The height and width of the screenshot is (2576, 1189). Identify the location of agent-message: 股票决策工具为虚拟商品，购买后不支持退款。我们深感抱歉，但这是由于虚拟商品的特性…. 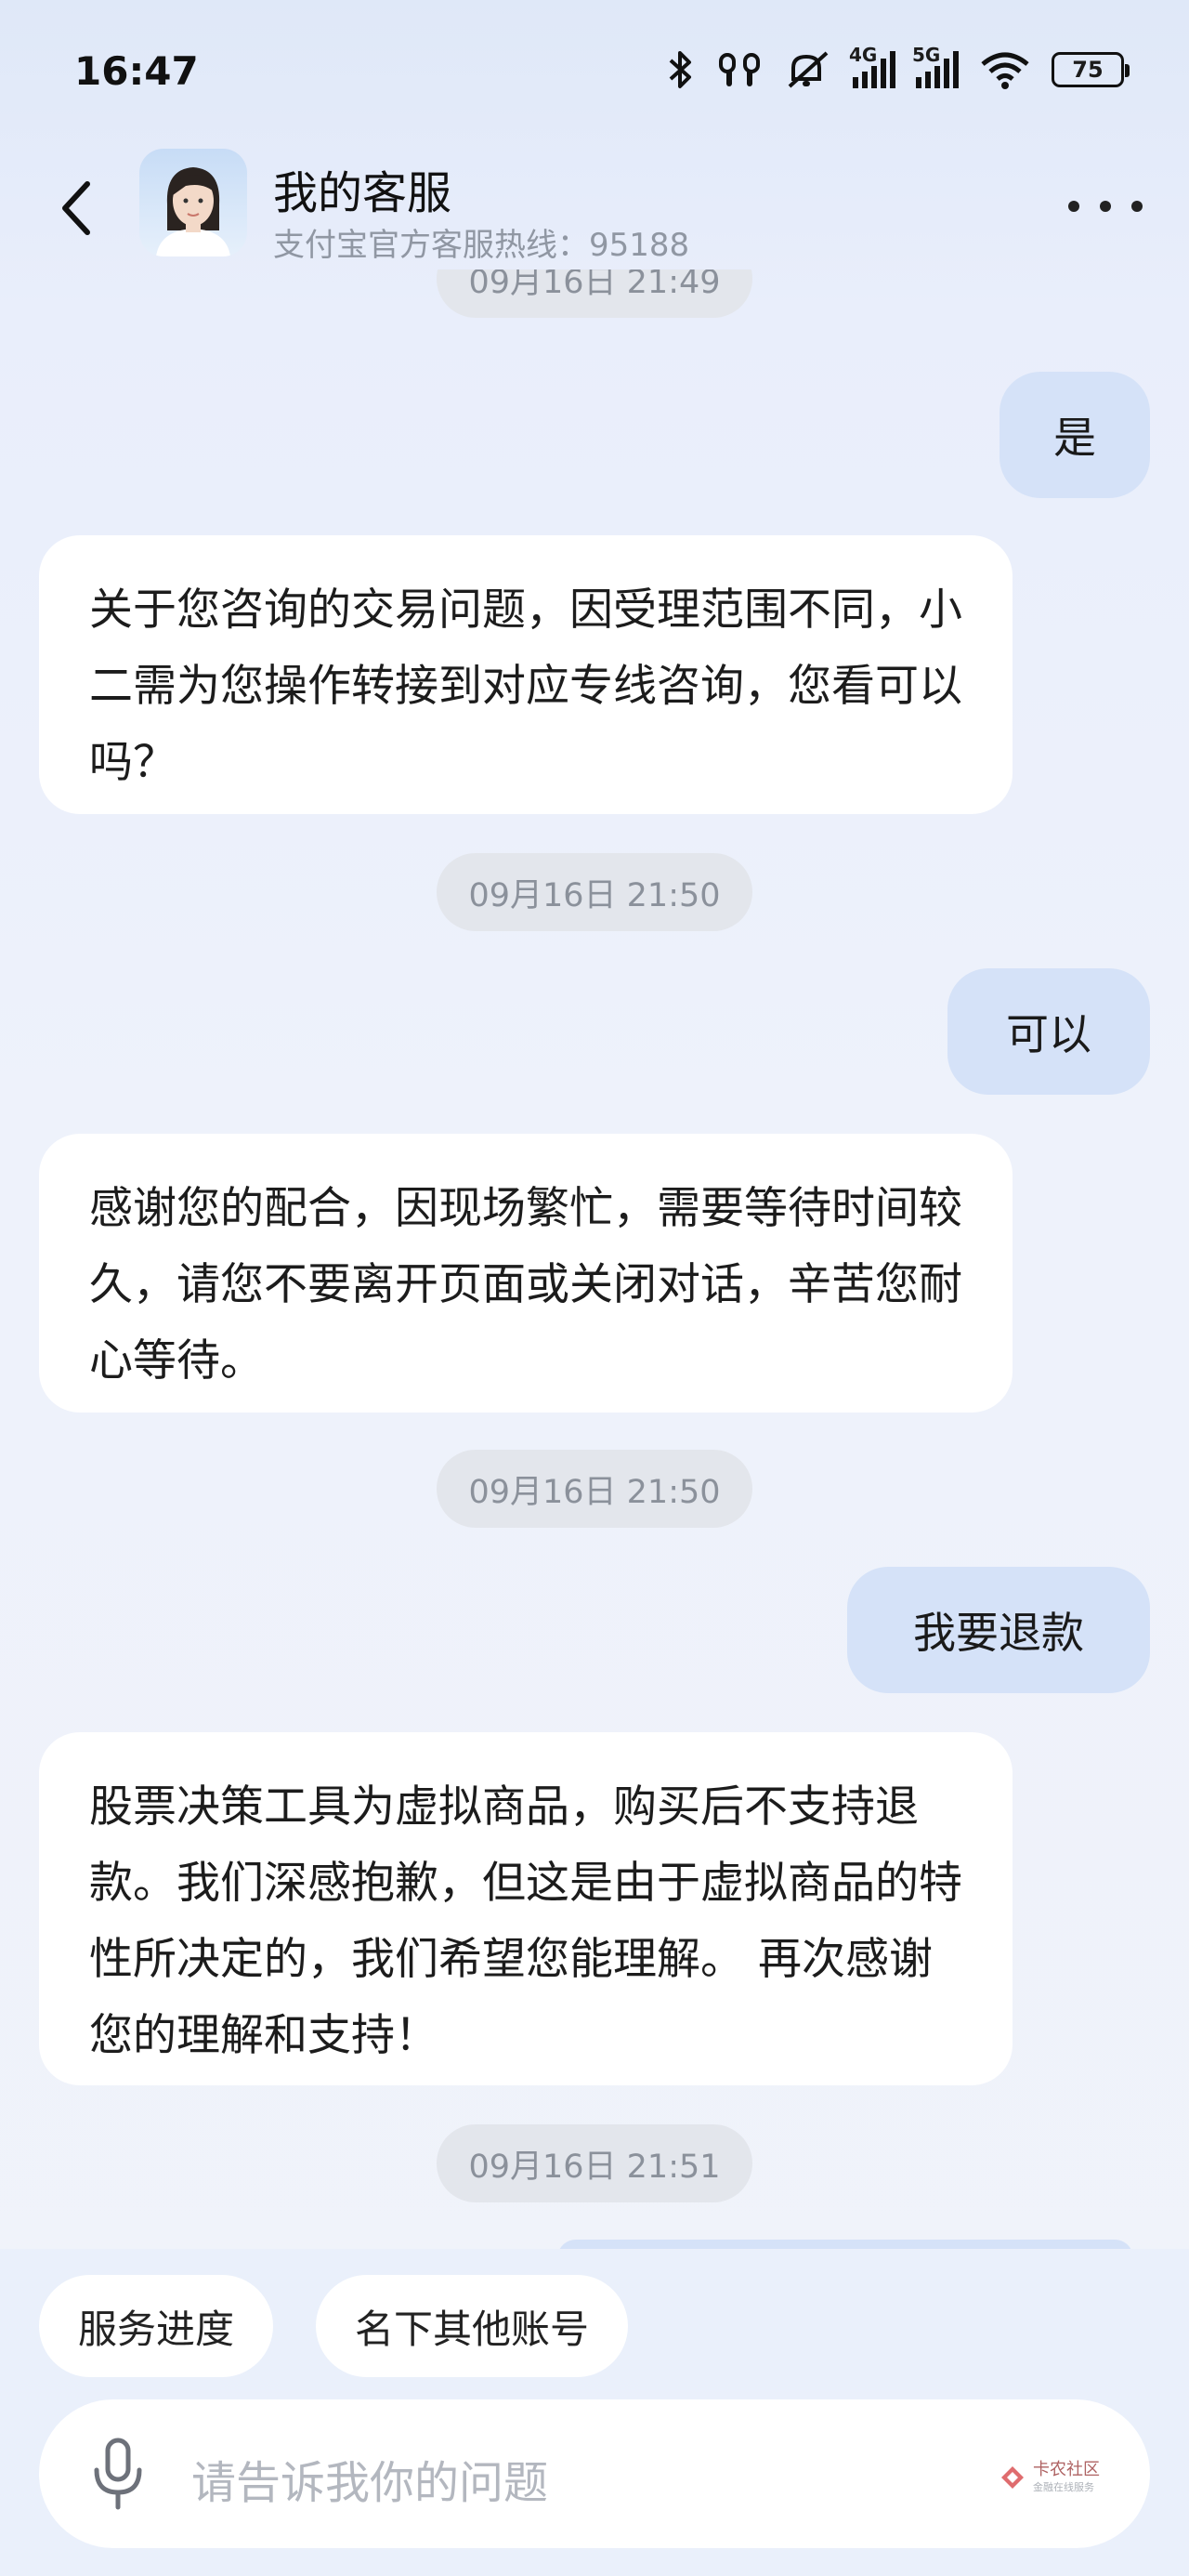
(526, 1908).